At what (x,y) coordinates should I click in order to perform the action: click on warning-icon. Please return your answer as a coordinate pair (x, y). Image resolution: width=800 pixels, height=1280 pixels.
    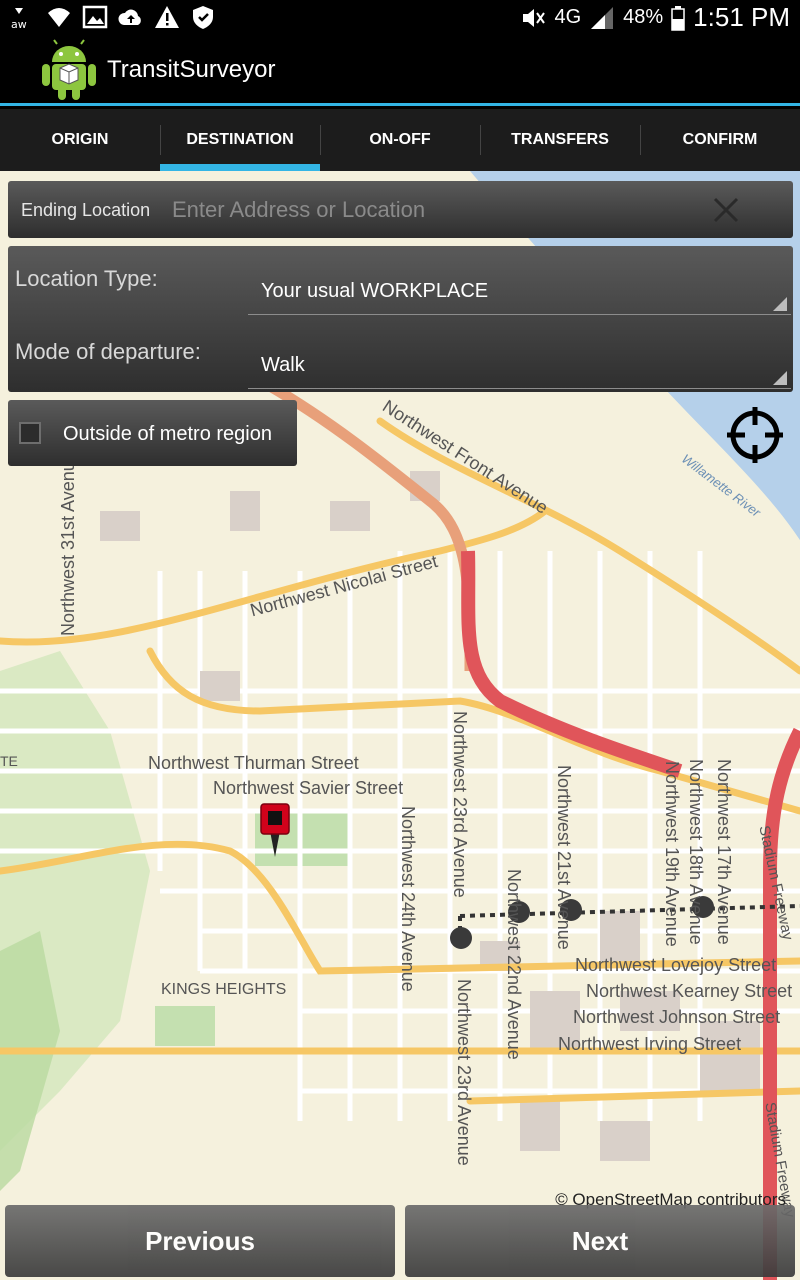
    Looking at the image, I should click on (167, 17).